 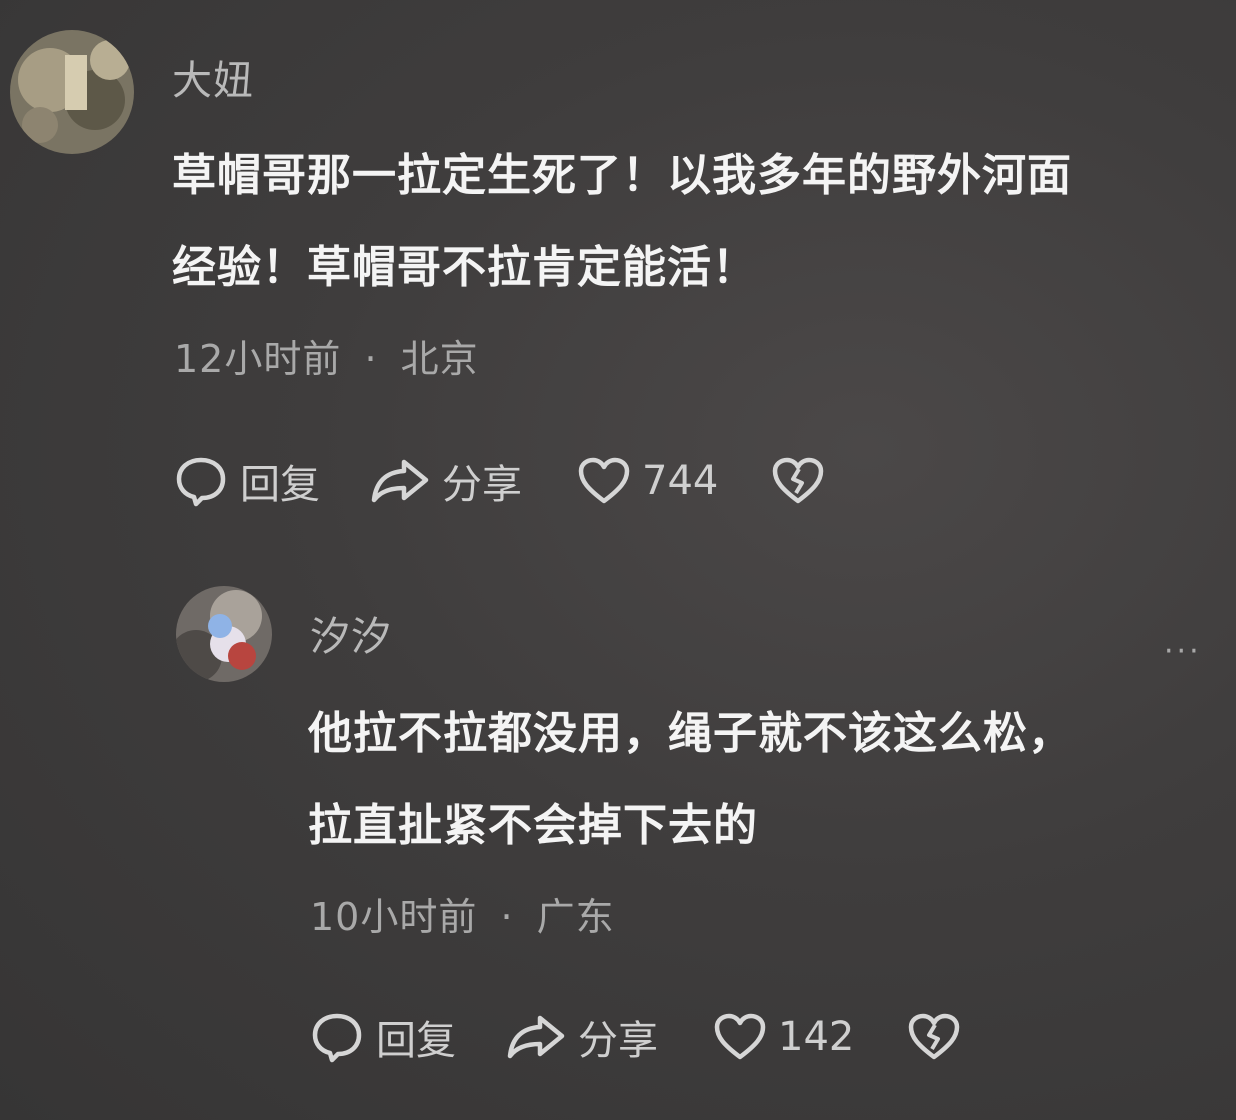 What do you see at coordinates (439, 359) in the screenshot?
I see `location: 北京` at bounding box center [439, 359].